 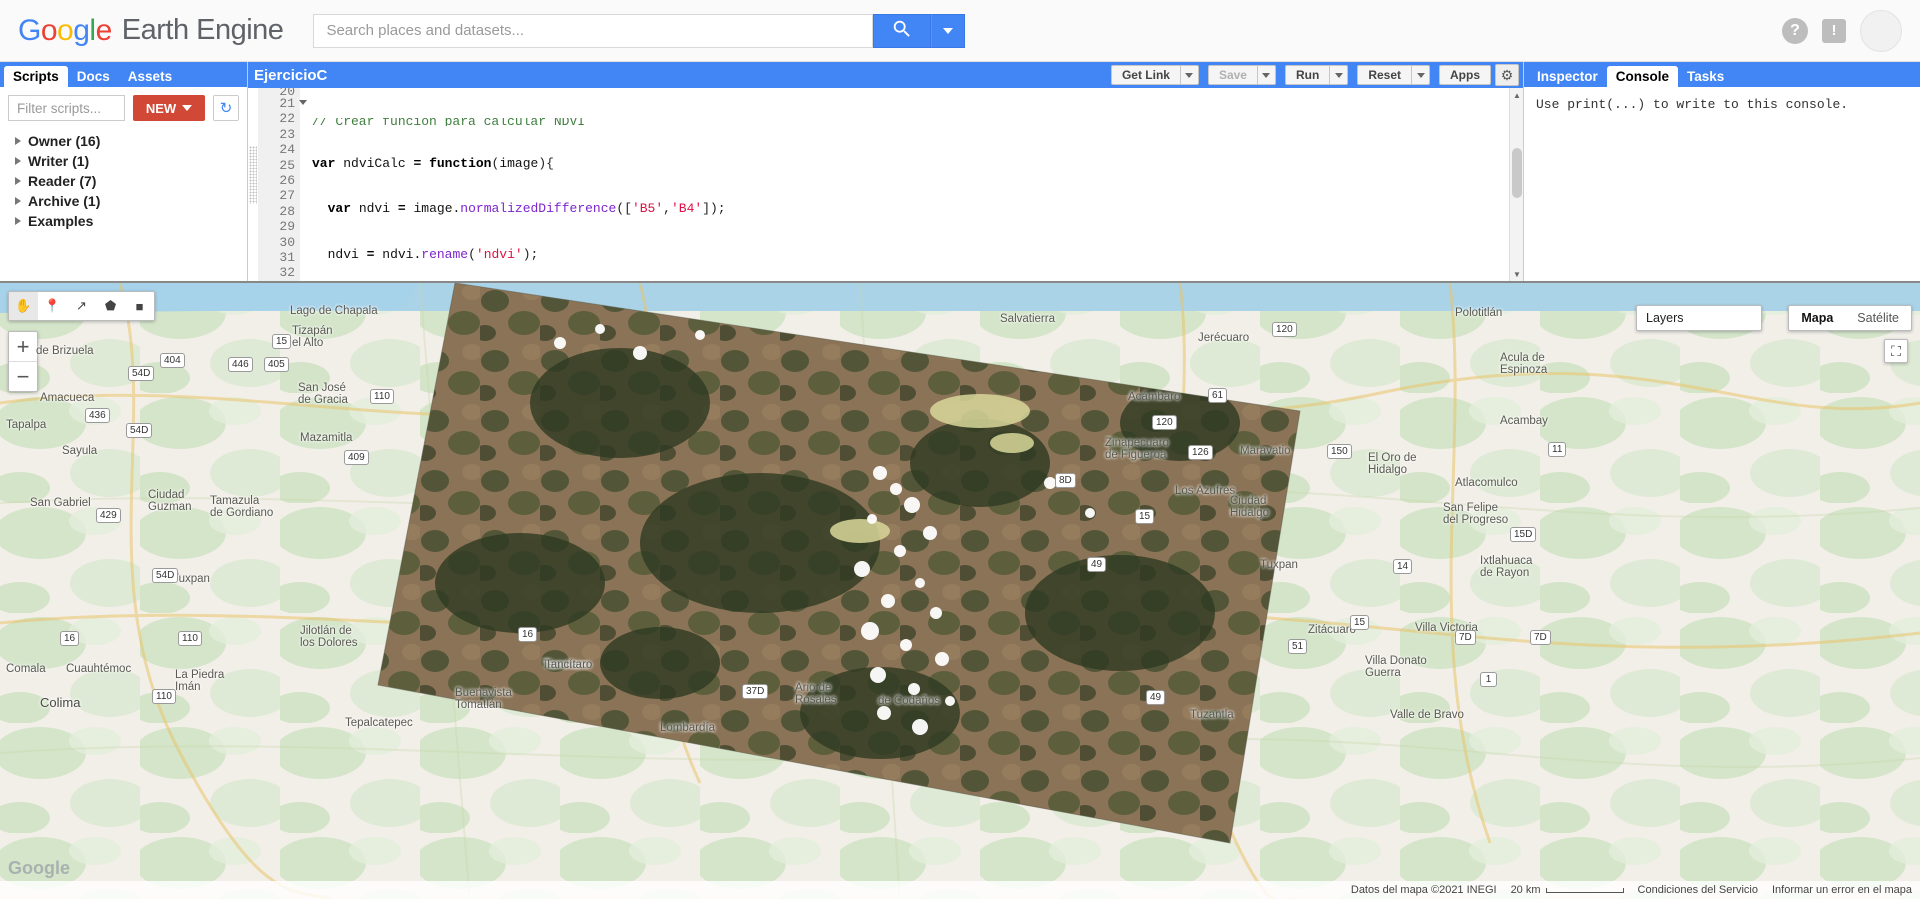 What do you see at coordinates (169, 108) in the screenshot?
I see `new-script-button: NEW` at bounding box center [169, 108].